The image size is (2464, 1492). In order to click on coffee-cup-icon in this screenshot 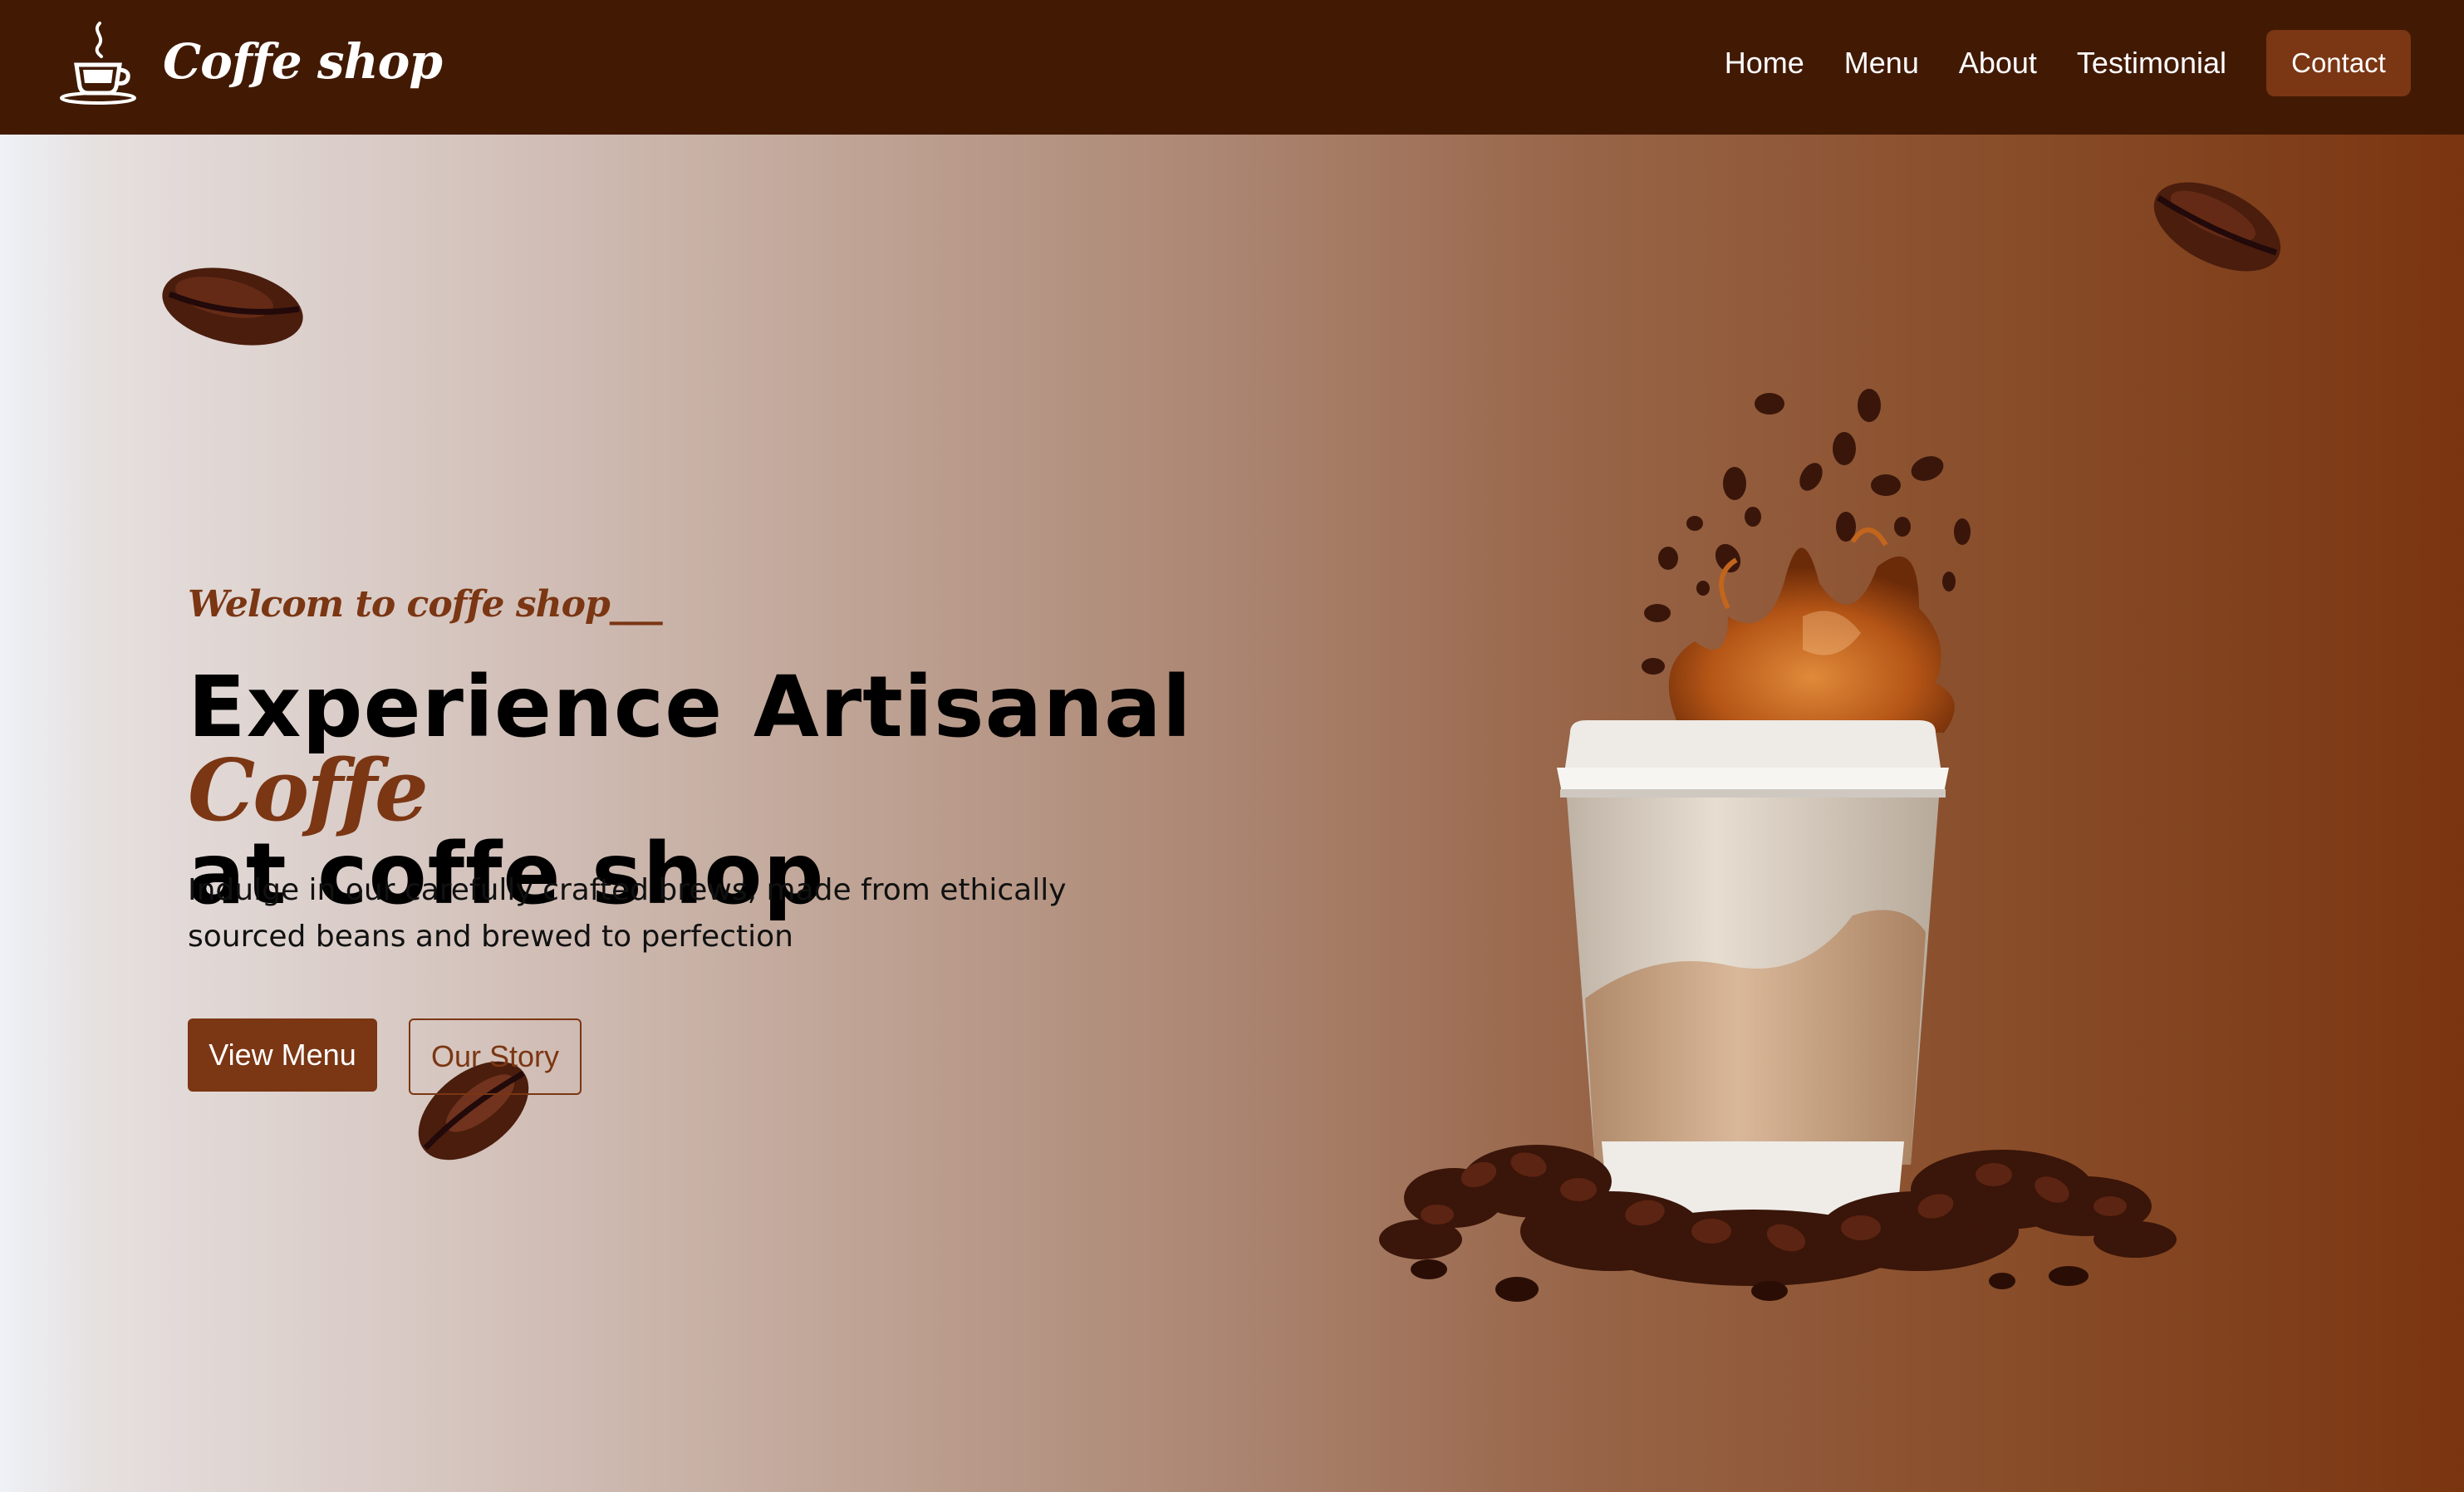, I will do `click(98, 63)`.